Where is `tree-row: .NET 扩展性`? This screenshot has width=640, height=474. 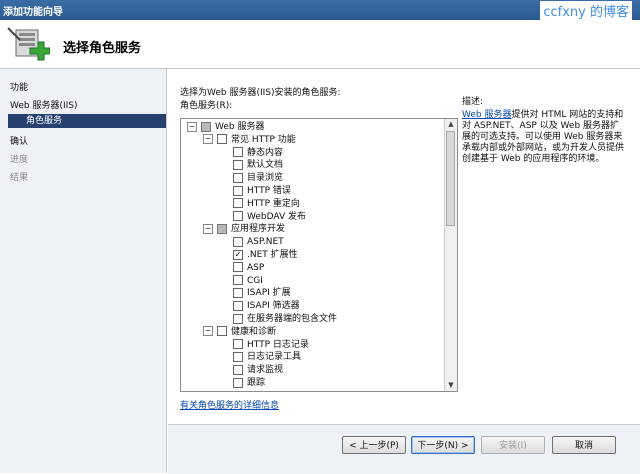 tree-row: .NET 扩展性 is located at coordinates (258, 255).